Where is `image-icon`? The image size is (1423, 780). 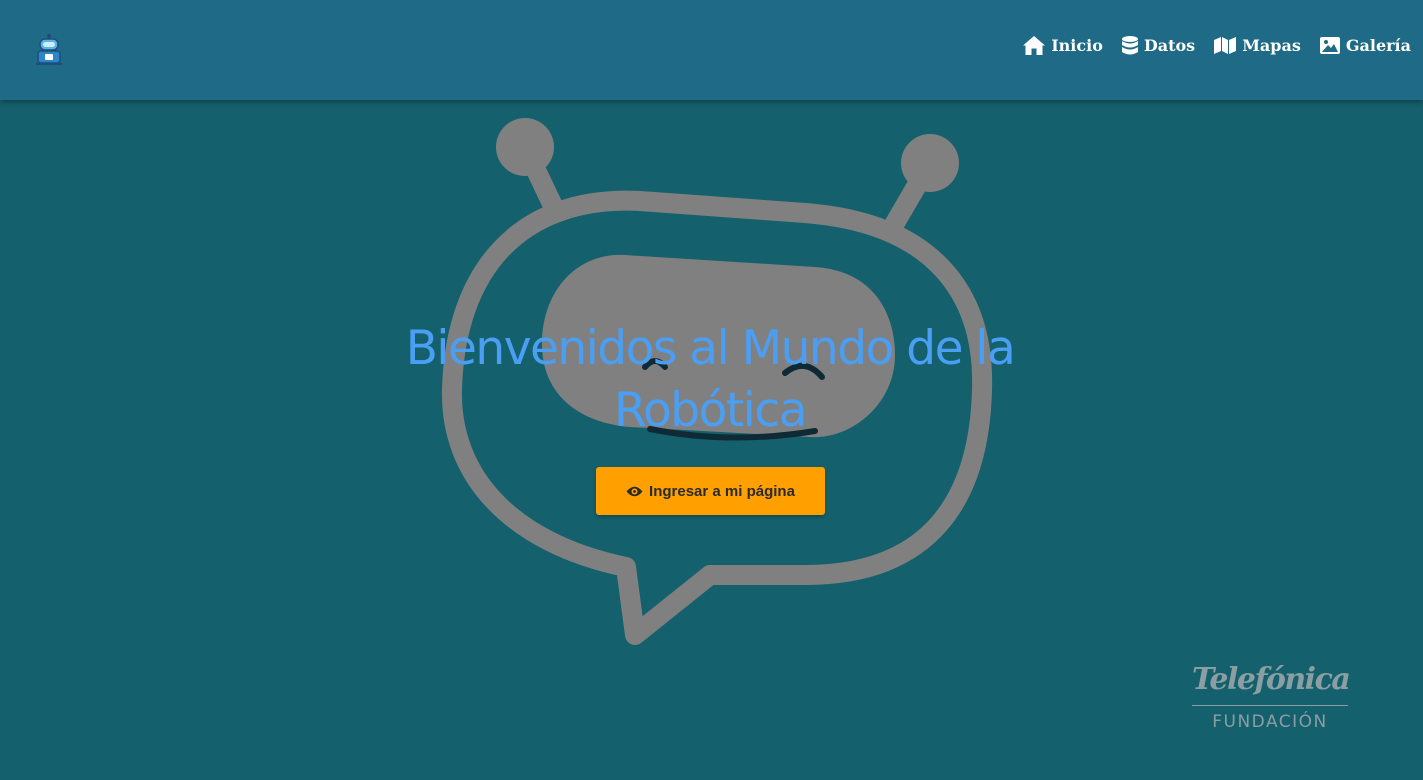 image-icon is located at coordinates (1329, 45).